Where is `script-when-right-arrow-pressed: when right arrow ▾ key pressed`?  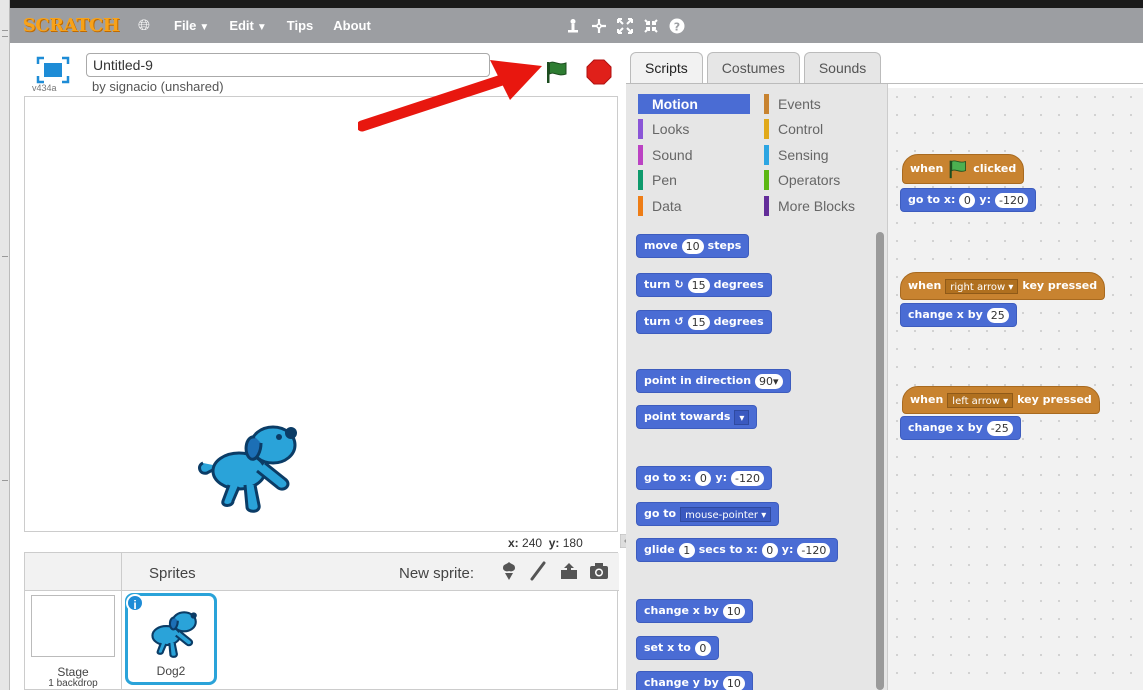
script-when-right-arrow-pressed: when right arrow ▾ key pressed is located at coordinates (1003, 286).